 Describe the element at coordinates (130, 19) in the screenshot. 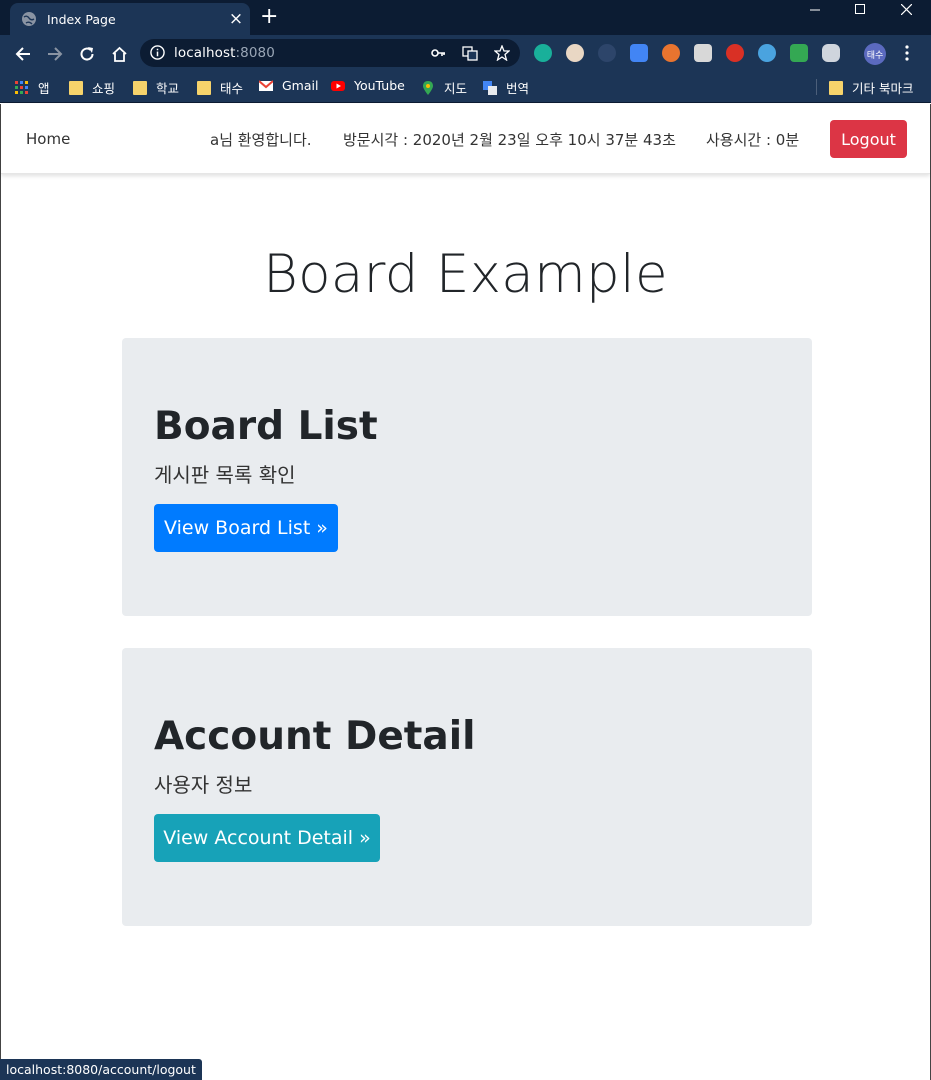

I see `browser-tab: Index Page ×` at that location.